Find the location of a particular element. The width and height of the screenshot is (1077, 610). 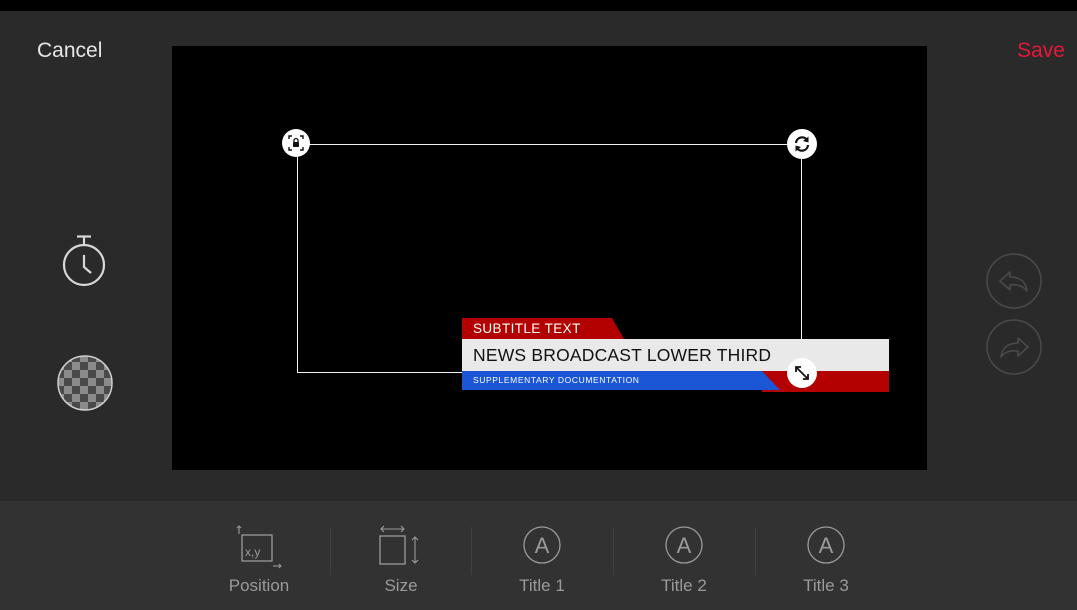

timer-button is located at coordinates (84, 261).